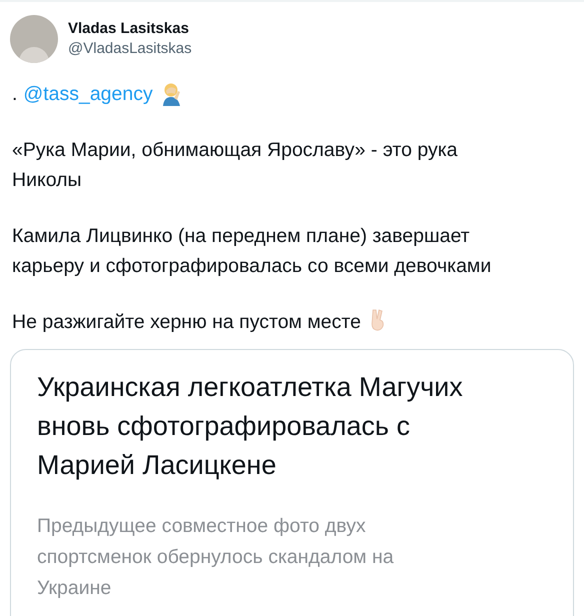 Image resolution: width=584 pixels, height=616 pixels. I want to click on tweet-text: Не разжигайте херню на пустом месте, so click(186, 322).